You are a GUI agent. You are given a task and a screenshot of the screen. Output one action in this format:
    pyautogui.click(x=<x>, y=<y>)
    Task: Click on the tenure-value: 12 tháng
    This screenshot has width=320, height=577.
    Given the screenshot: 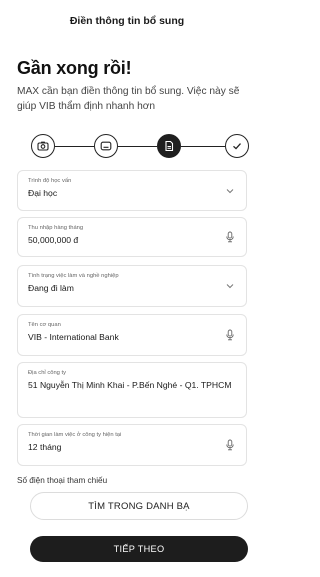 What is the action you would take?
    pyautogui.click(x=45, y=447)
    